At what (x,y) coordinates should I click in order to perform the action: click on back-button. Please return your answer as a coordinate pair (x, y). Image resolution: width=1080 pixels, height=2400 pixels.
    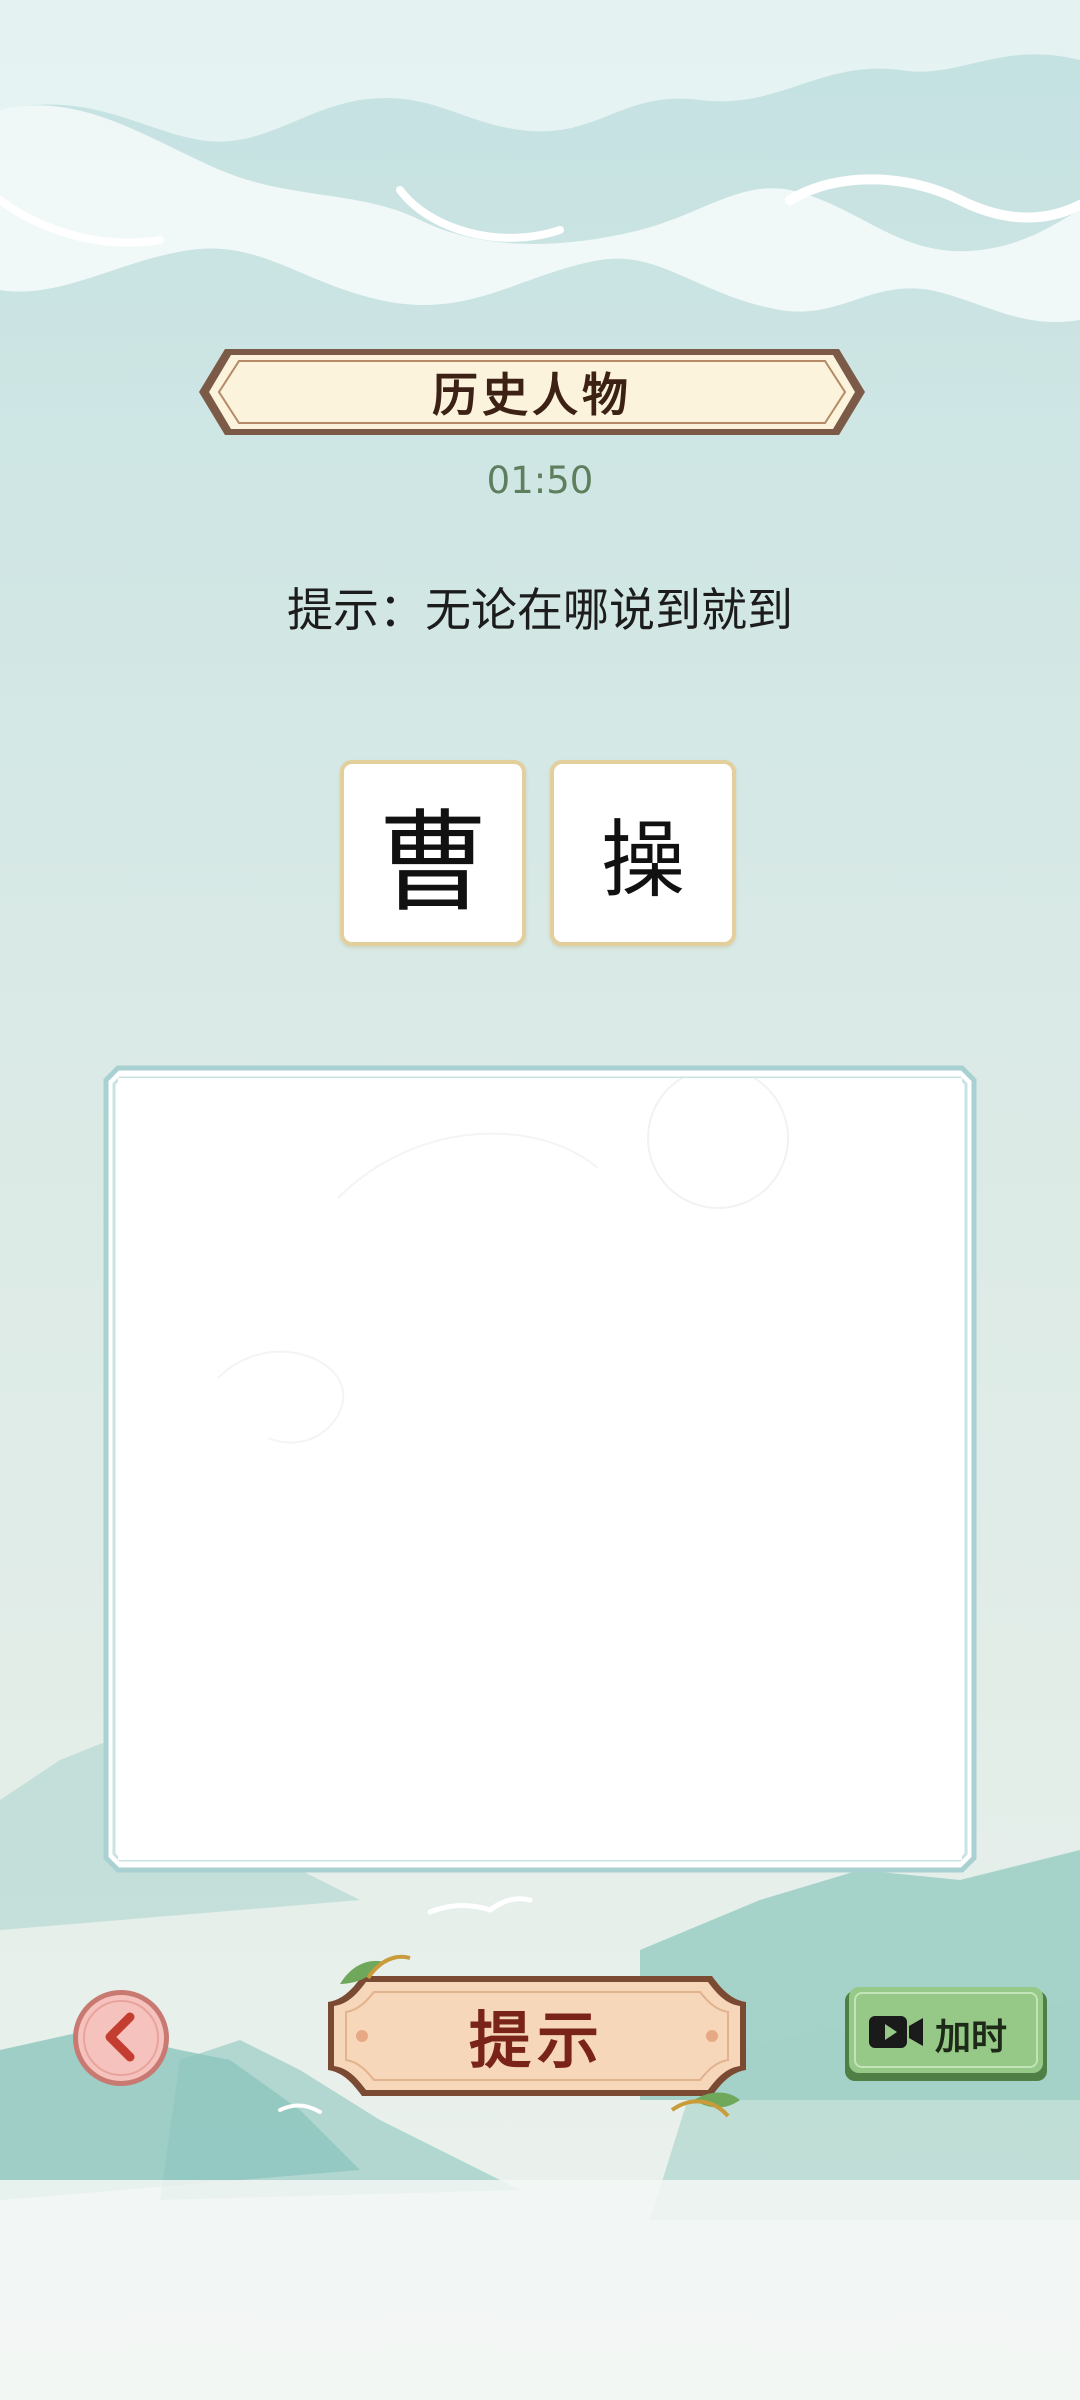
    Looking at the image, I should click on (121, 2038).